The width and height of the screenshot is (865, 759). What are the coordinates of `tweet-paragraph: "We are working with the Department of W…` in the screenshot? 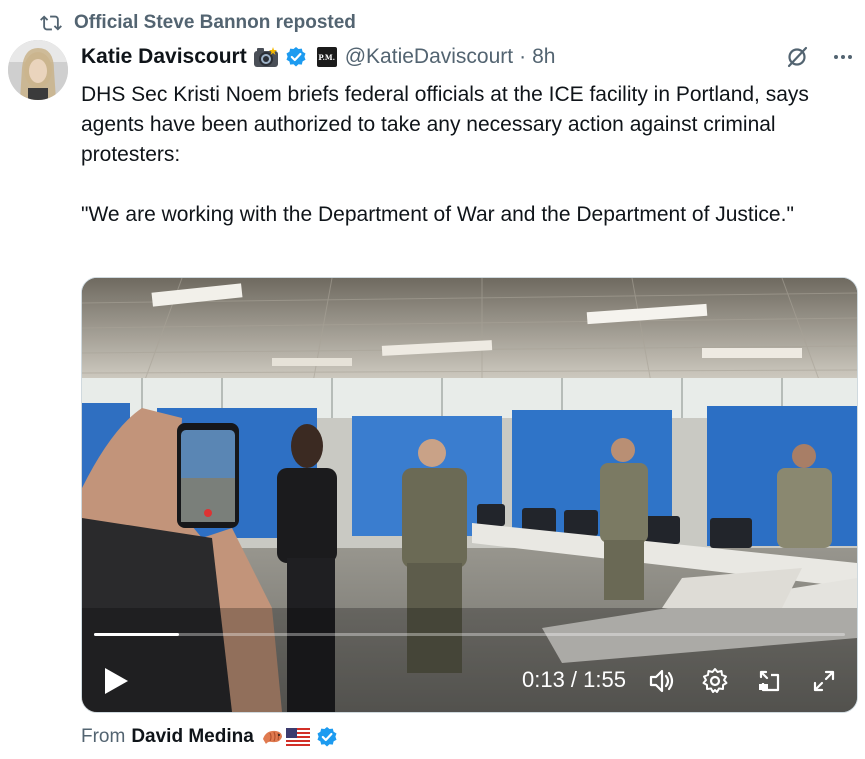 It's located at (437, 214).